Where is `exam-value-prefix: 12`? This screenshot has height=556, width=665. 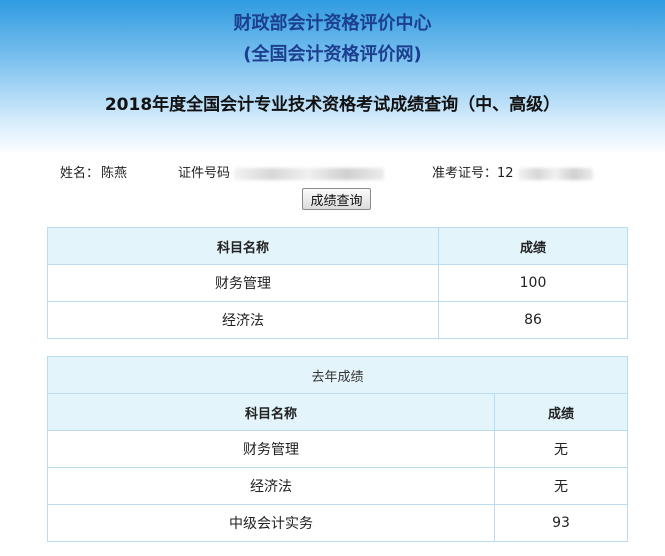
exam-value-prefix: 12 is located at coordinates (505, 173).